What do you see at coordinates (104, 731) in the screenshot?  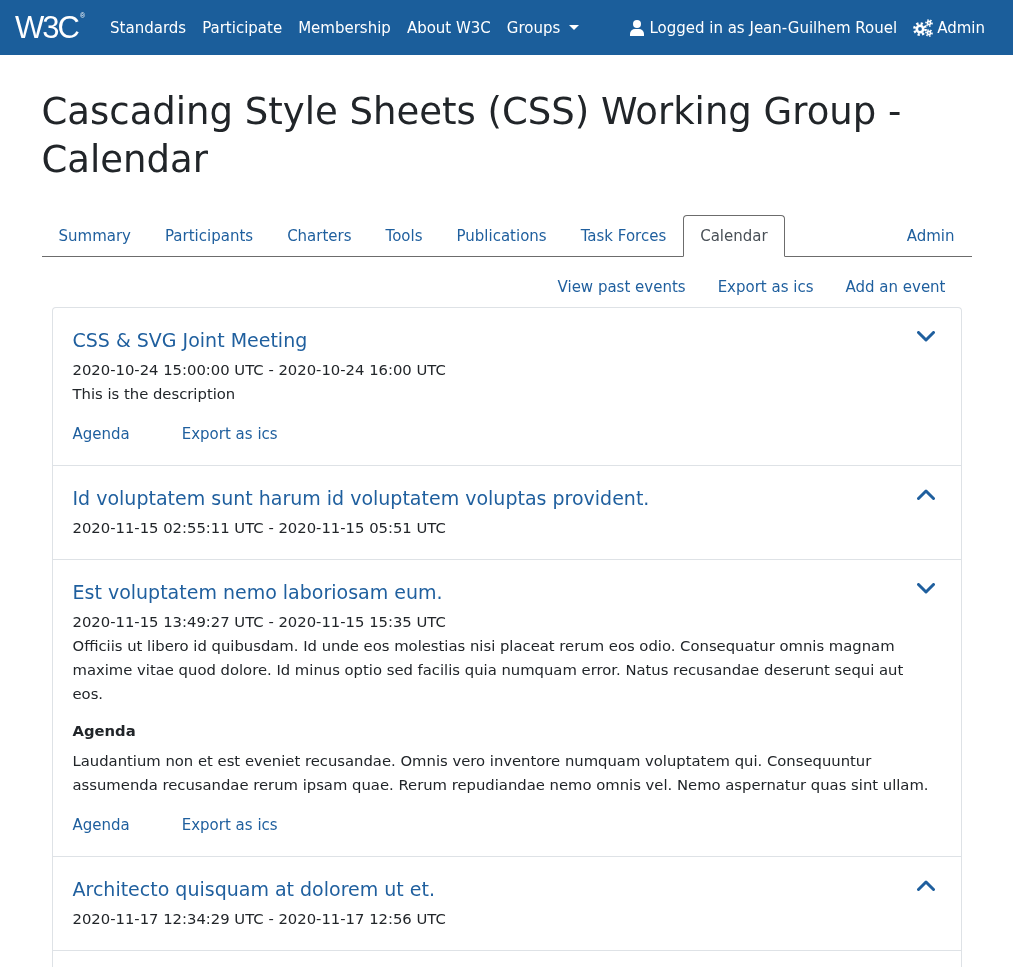 I see `agenda-heading: Agenda` at bounding box center [104, 731].